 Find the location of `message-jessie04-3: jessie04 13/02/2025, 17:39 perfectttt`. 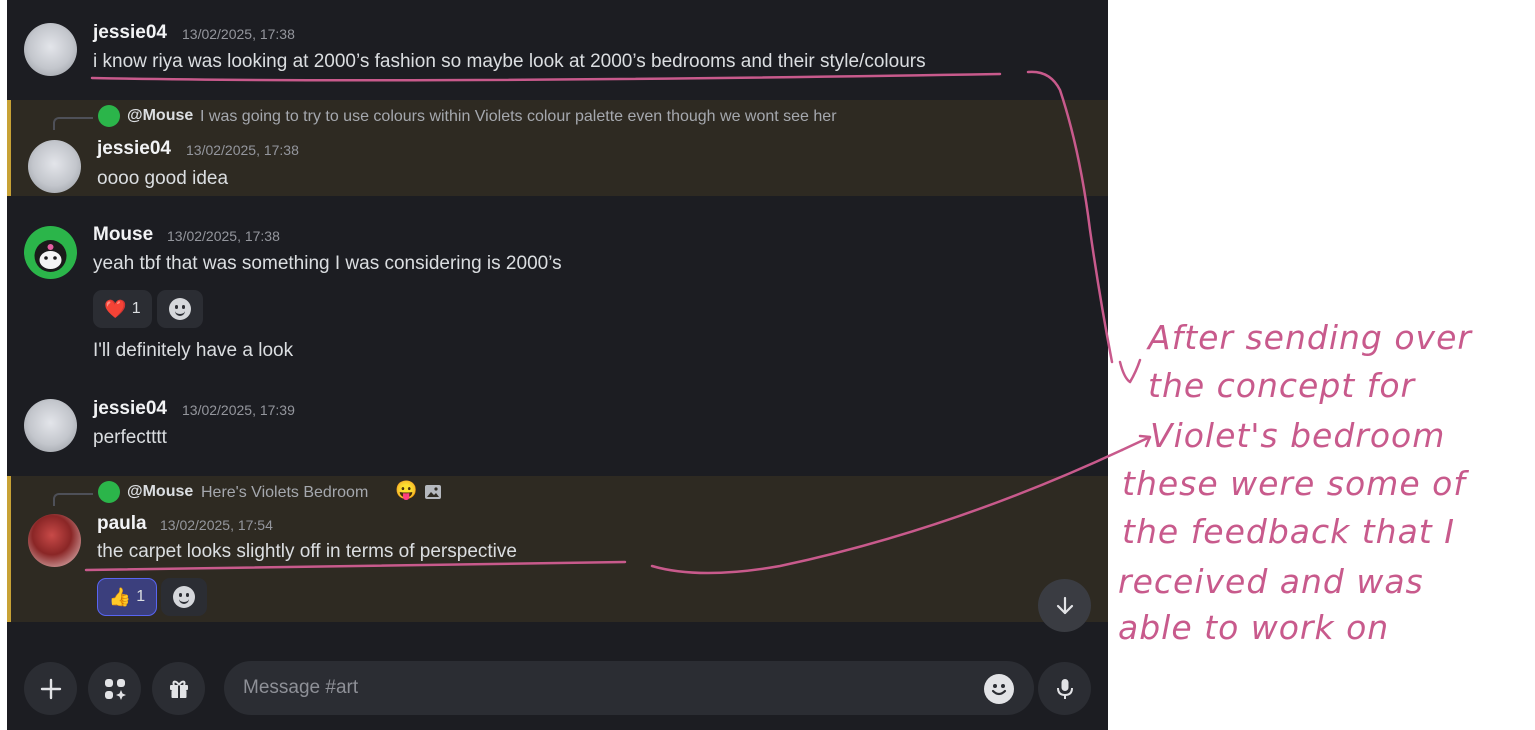

message-jessie04-3: jessie04 13/02/2025, 17:39 perfectttt is located at coordinates (557, 430).